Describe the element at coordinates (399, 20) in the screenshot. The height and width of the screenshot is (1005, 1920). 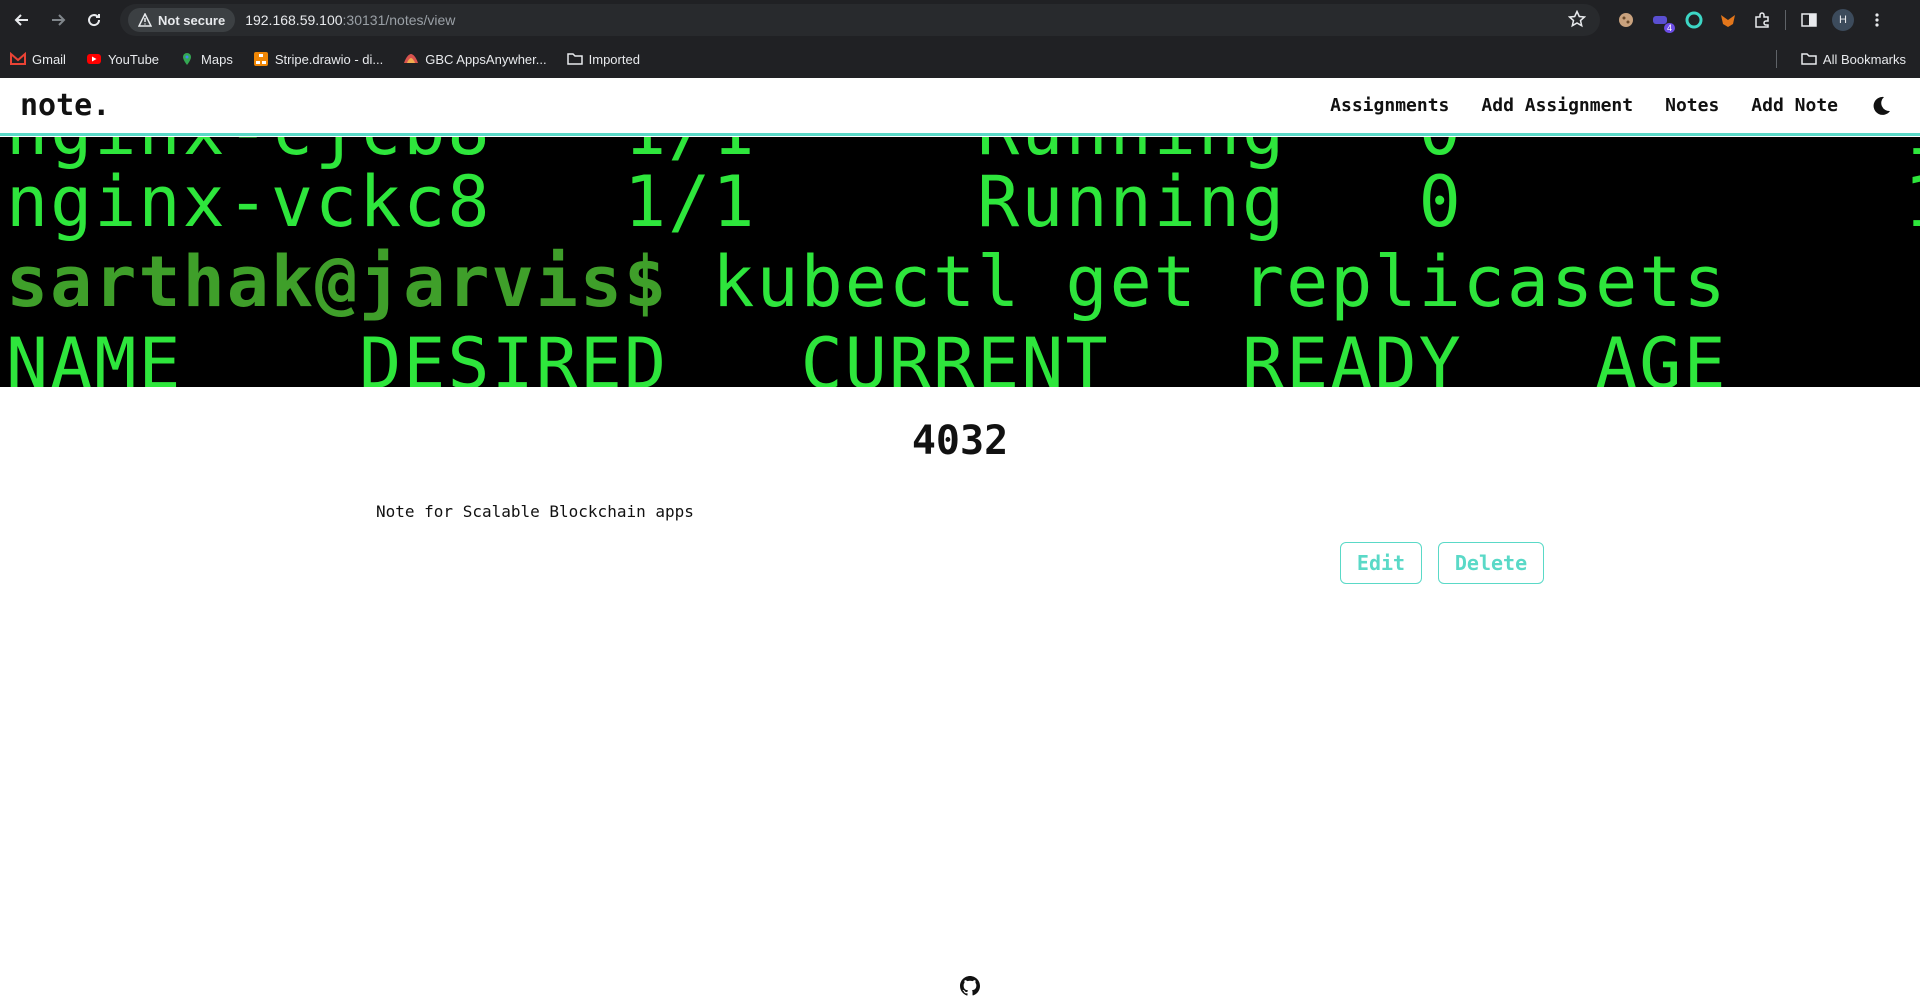
I see `url-path: :30131/notes/view` at that location.